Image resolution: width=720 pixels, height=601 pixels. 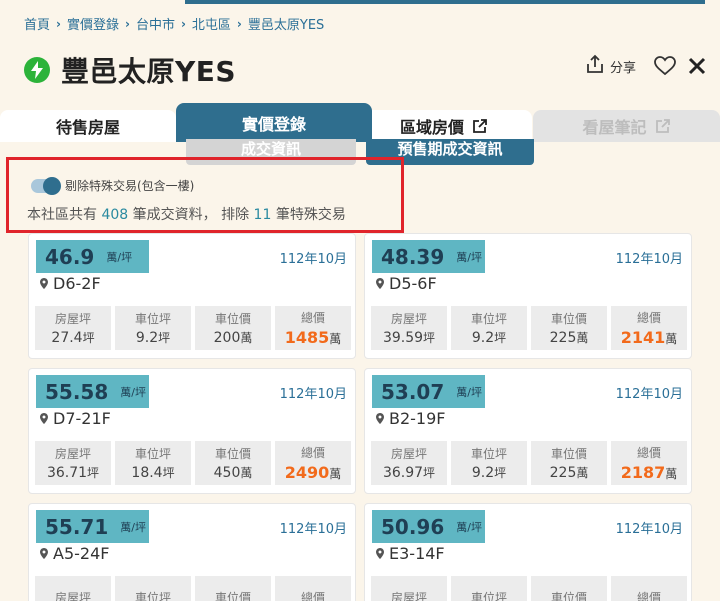 What do you see at coordinates (483, 338) in the screenshot?
I see `stat-value: 9.2` at bounding box center [483, 338].